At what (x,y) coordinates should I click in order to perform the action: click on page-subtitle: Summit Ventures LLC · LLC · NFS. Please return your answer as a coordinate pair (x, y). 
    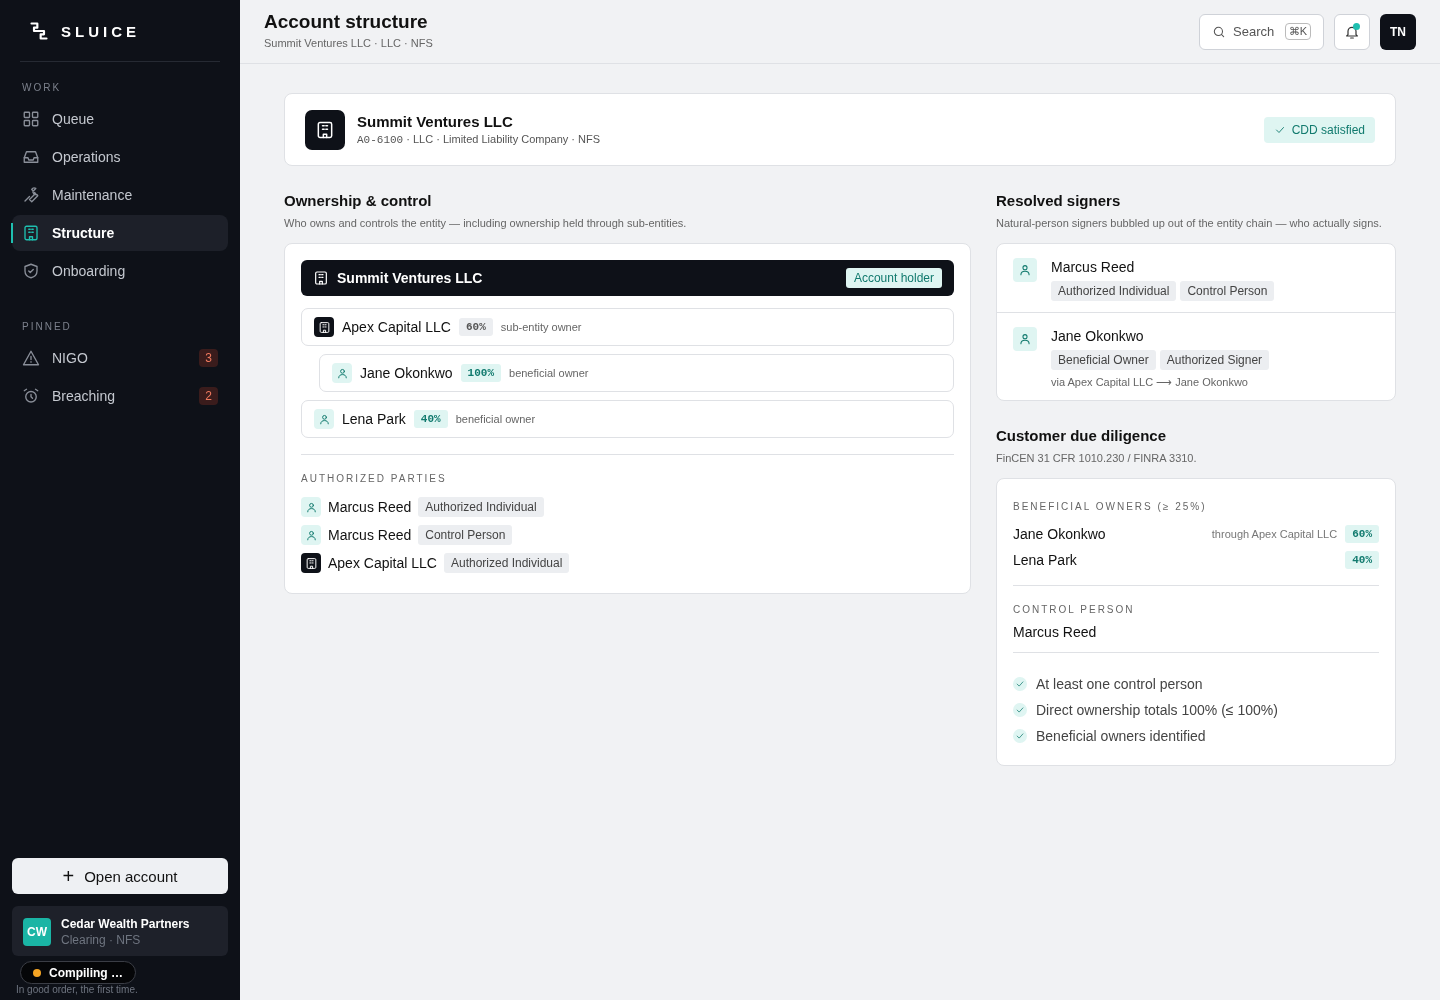
    Looking at the image, I should click on (349, 42).